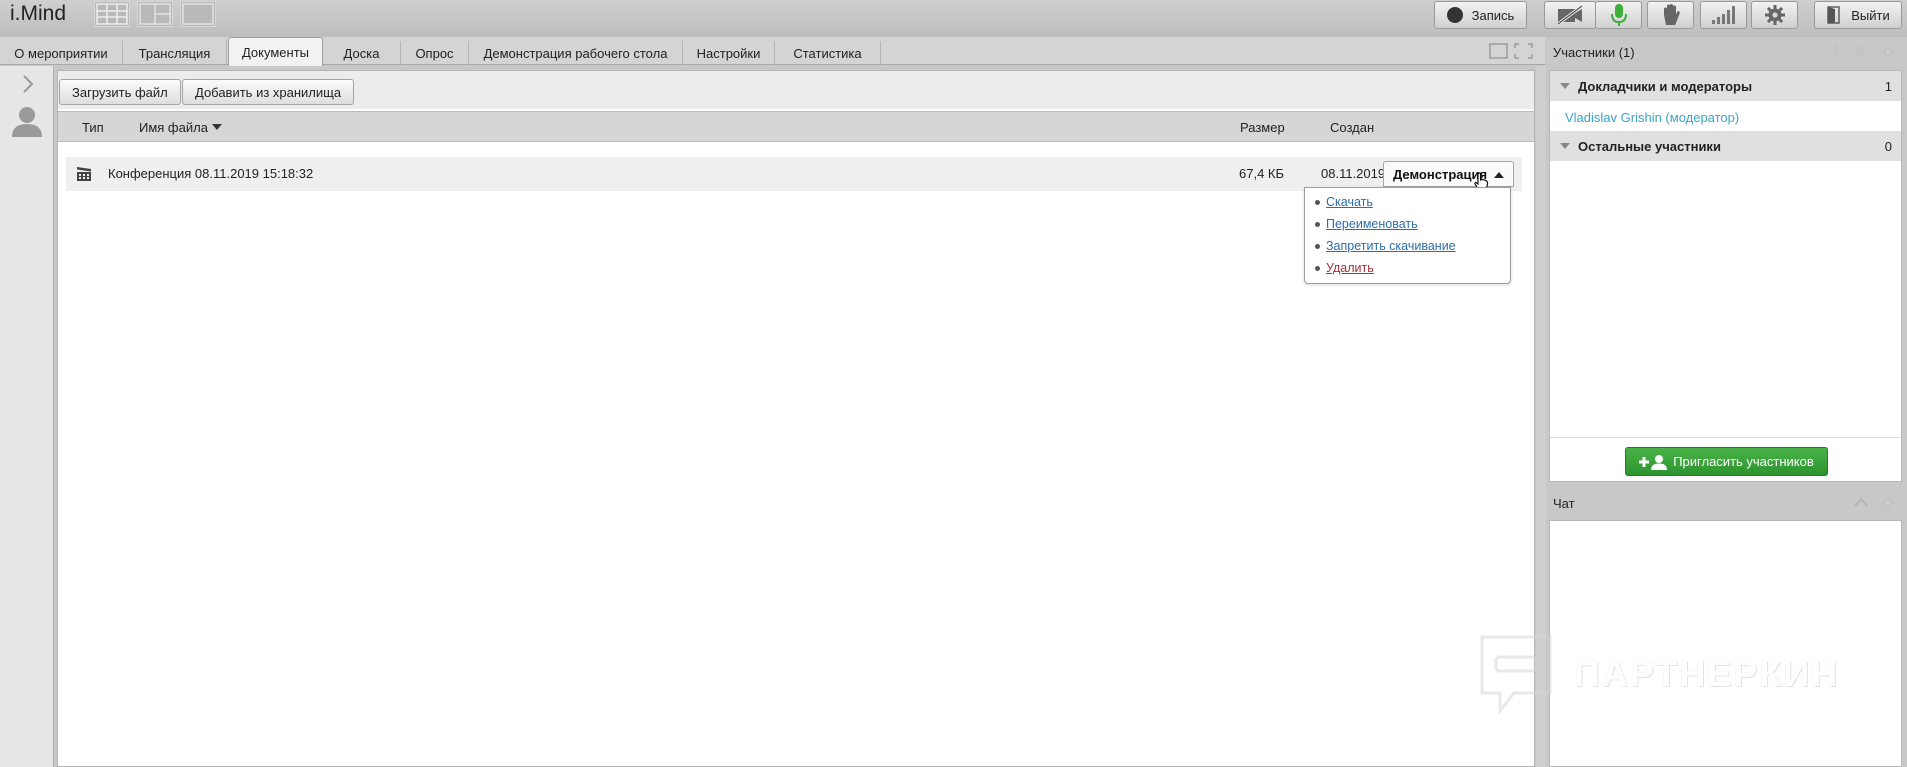  Describe the element at coordinates (1448, 174) in the screenshot. I see `demonstration-button: Демонстрация` at that location.